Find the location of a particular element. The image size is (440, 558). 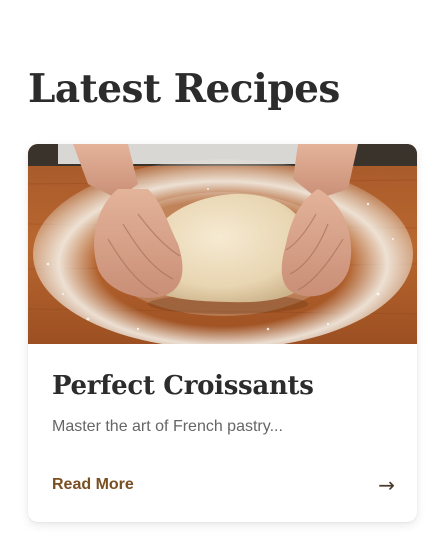

arrow-right-icon: → is located at coordinates (386, 485).